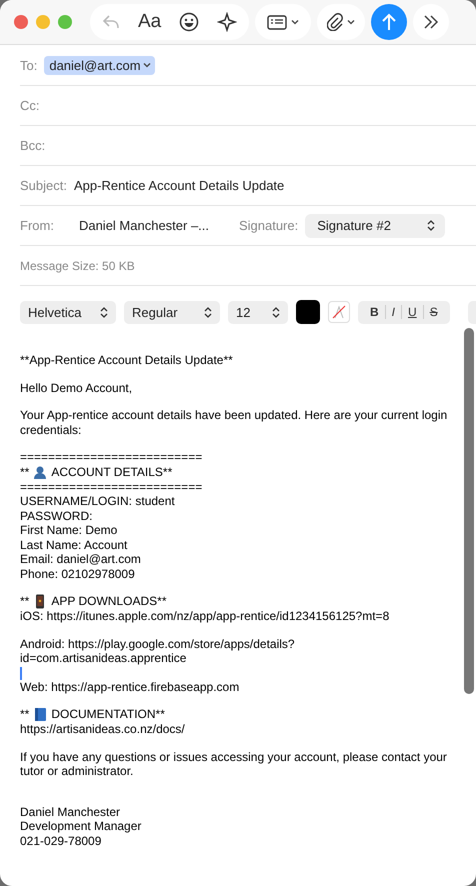  Describe the element at coordinates (234, 422) in the screenshot. I see `body-text: Your App-rentice account details have been updated. Here are your current login credentials:` at that location.